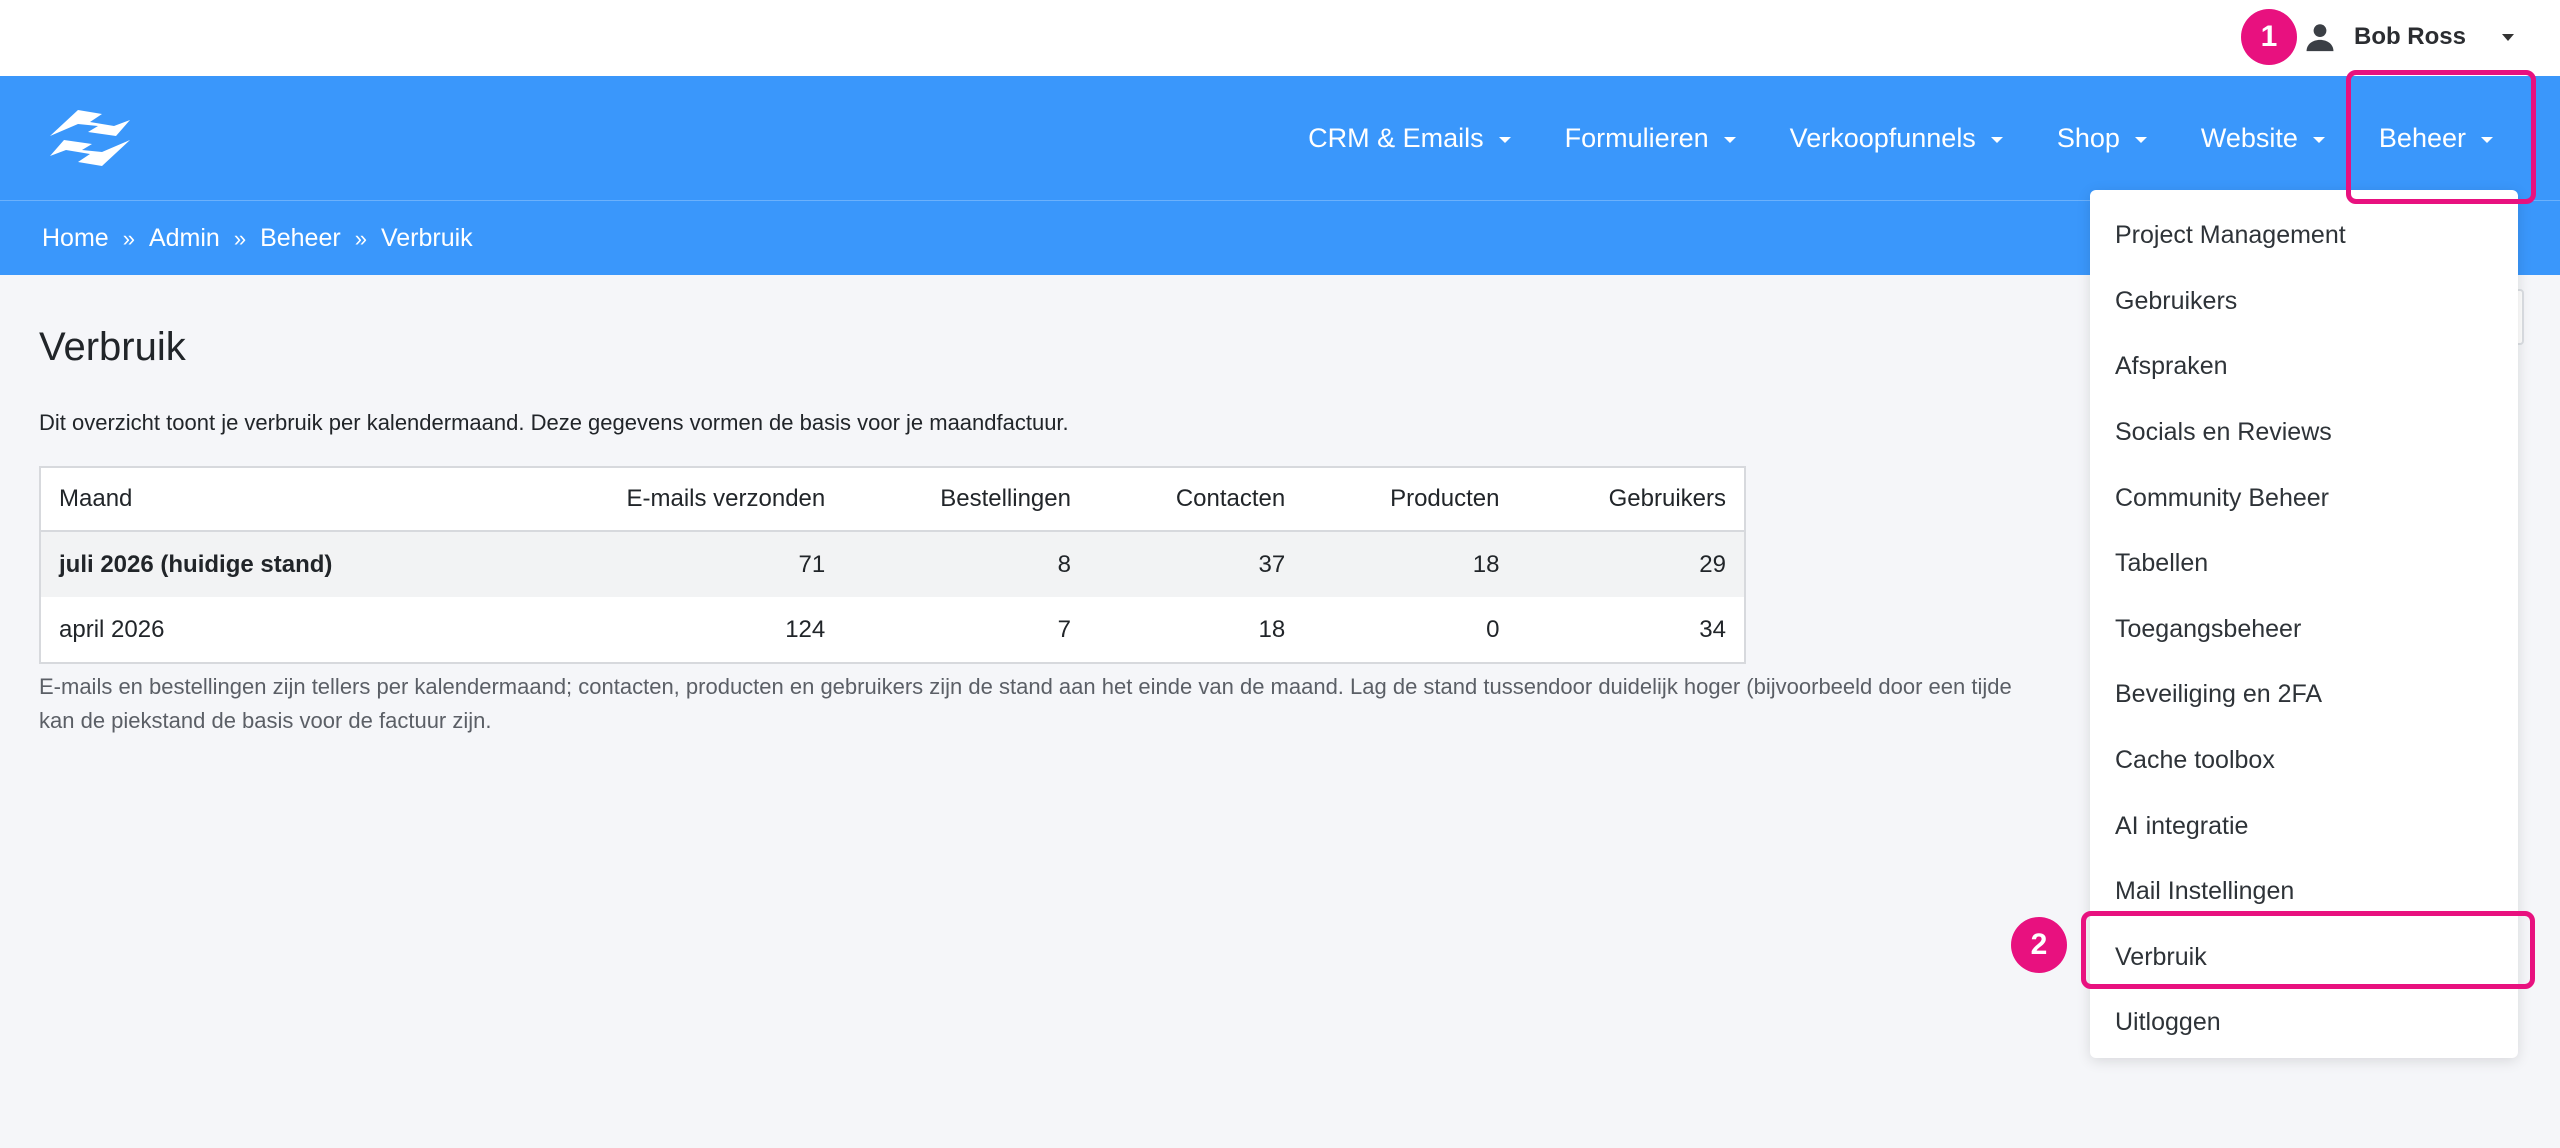 This screenshot has height=1148, width=2560. Describe the element at coordinates (2304, 826) in the screenshot. I see `menu-item-ai-integratie: AI integratie` at that location.